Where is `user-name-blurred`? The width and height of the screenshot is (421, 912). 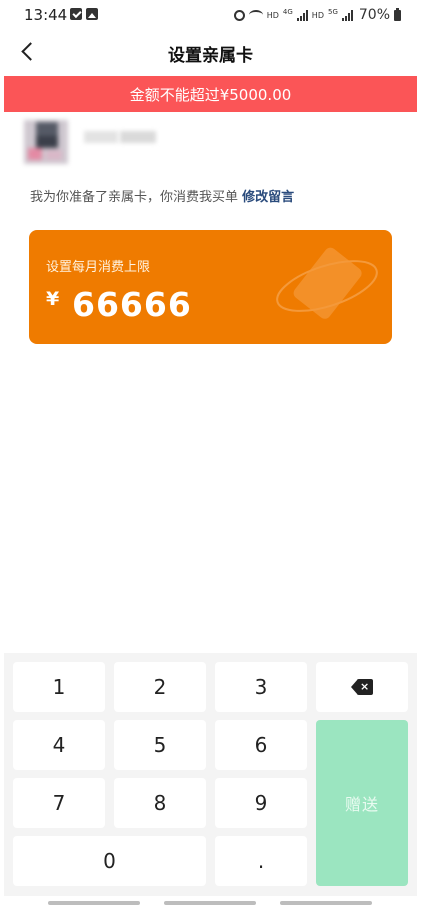 user-name-blurred is located at coordinates (101, 137).